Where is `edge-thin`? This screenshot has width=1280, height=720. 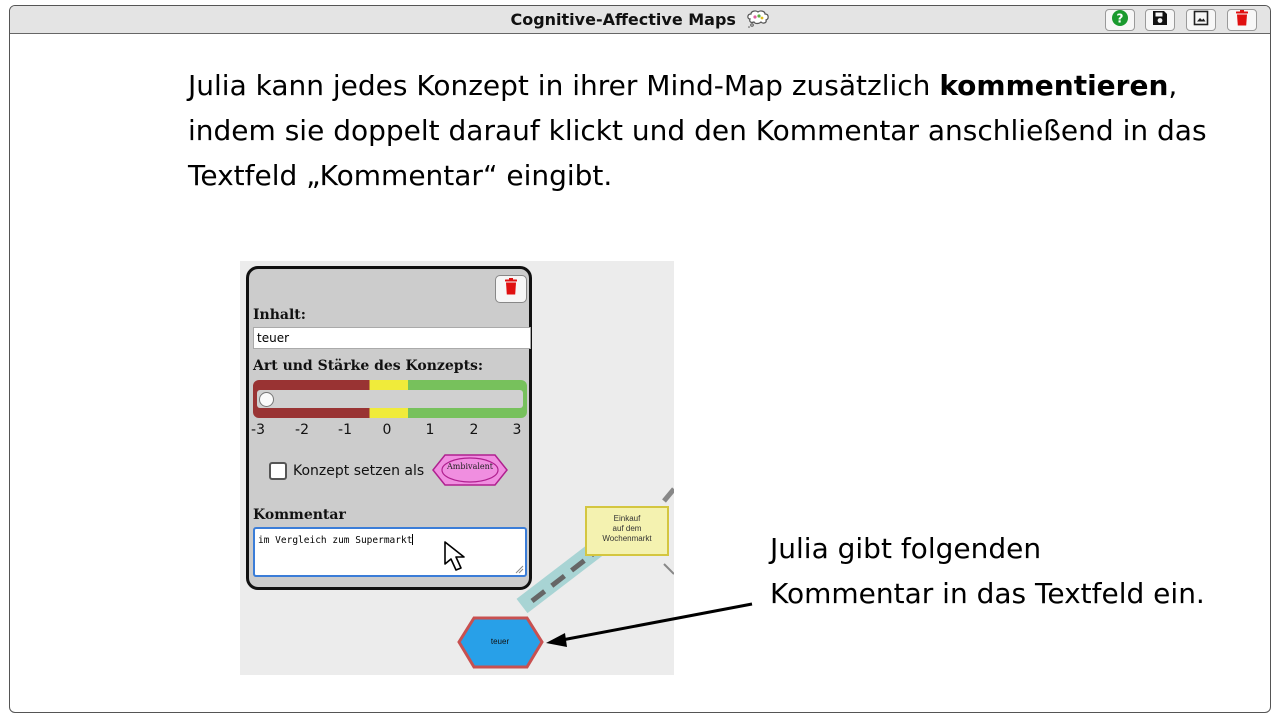
edge-thin is located at coordinates (668, 569).